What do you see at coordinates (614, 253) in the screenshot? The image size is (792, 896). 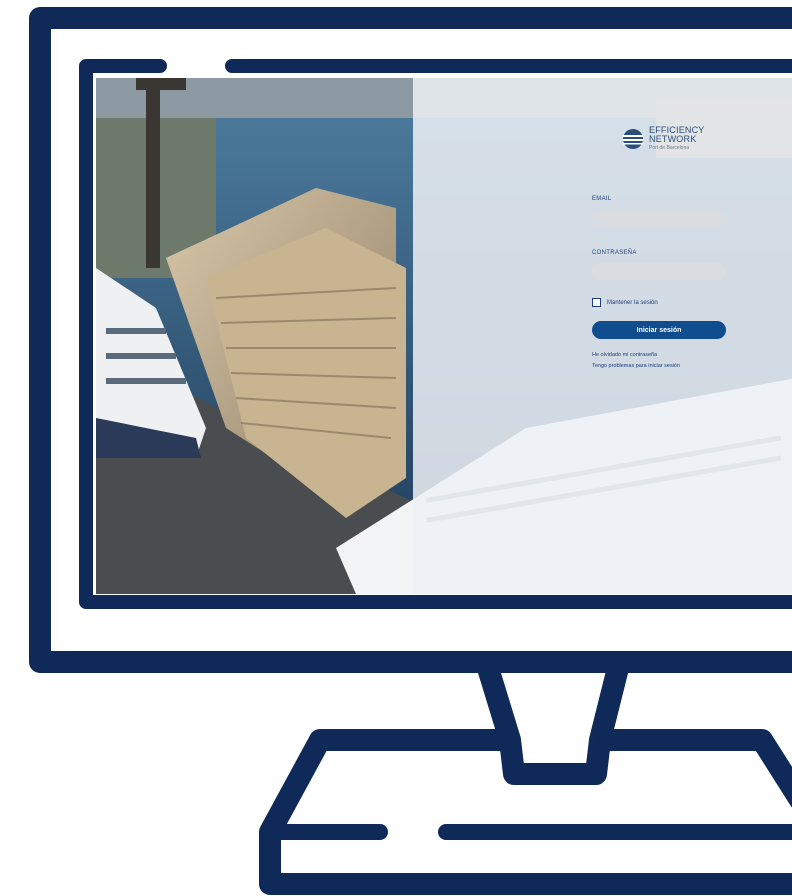 I see `password-label: CONTRASEÑA` at bounding box center [614, 253].